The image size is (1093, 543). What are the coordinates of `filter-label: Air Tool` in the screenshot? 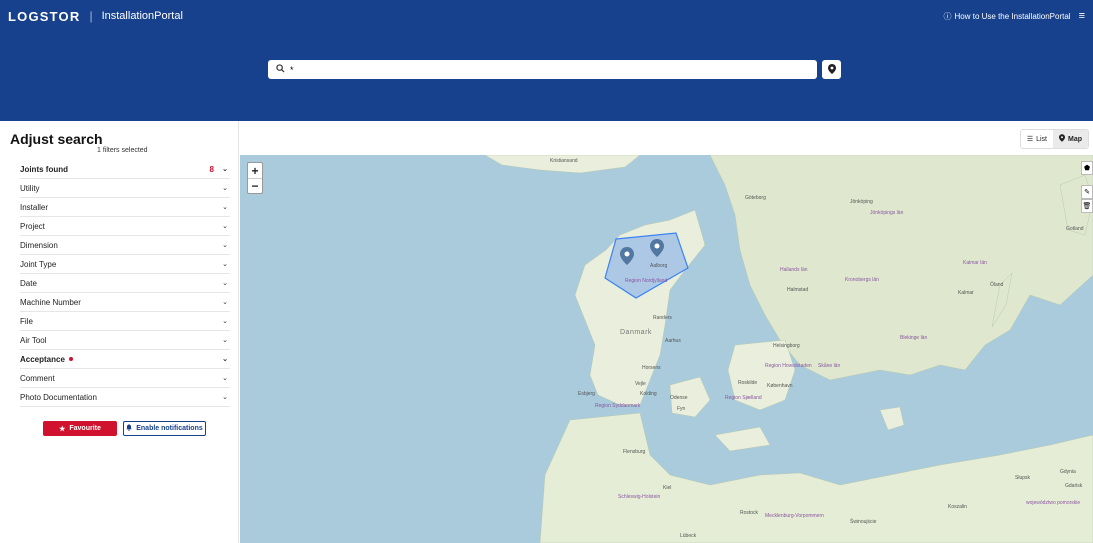 It's located at (33, 340).